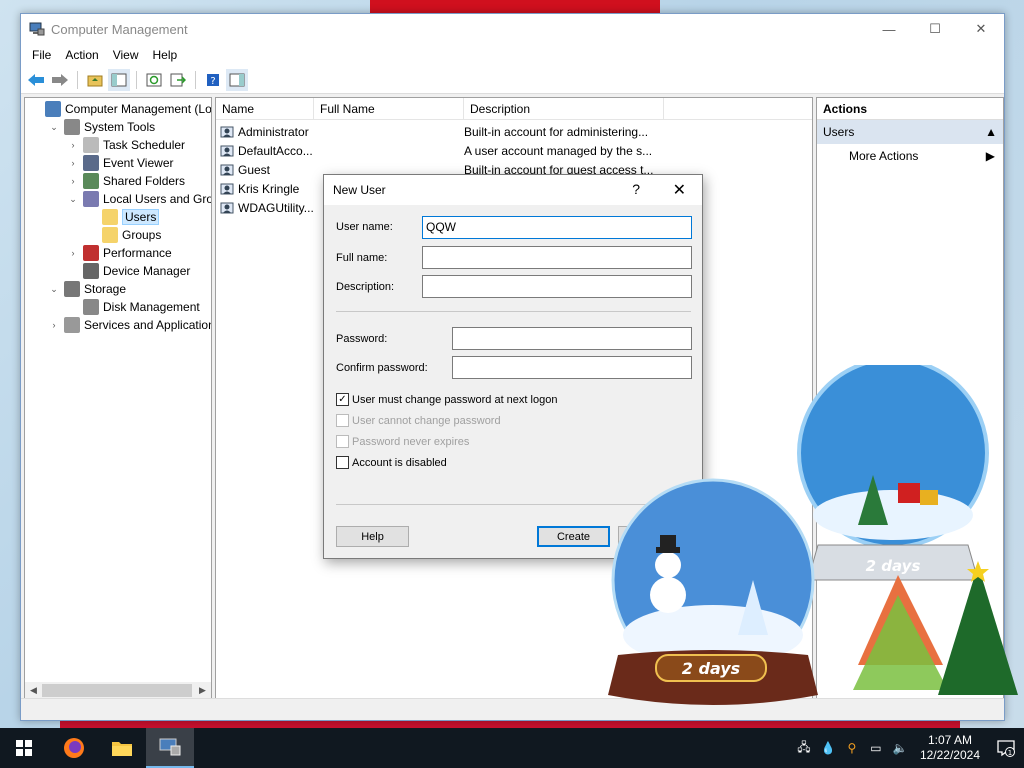 Image resolution: width=1024 pixels, height=768 pixels. I want to click on event-viewer-icon, so click(91, 163).